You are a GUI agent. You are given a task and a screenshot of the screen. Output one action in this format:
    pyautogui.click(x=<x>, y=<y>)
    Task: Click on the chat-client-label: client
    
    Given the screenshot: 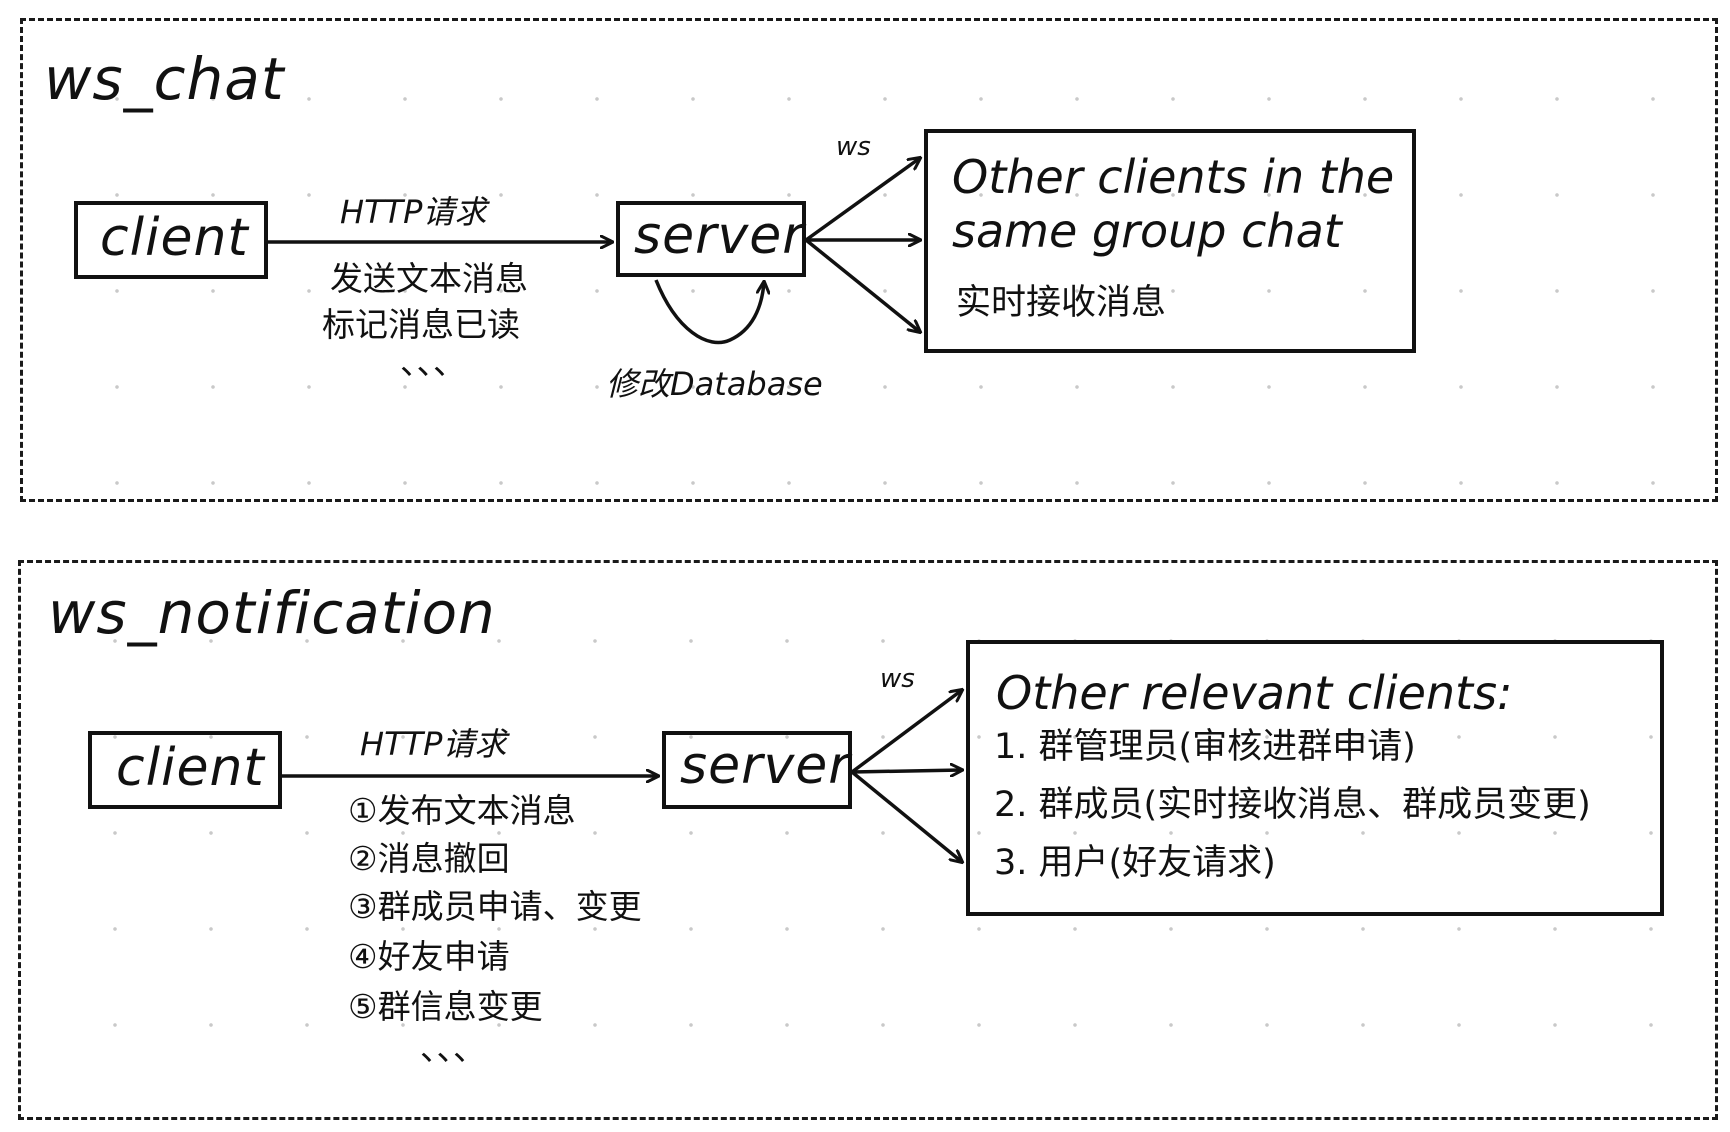 What is the action you would take?
    pyautogui.click(x=174, y=238)
    